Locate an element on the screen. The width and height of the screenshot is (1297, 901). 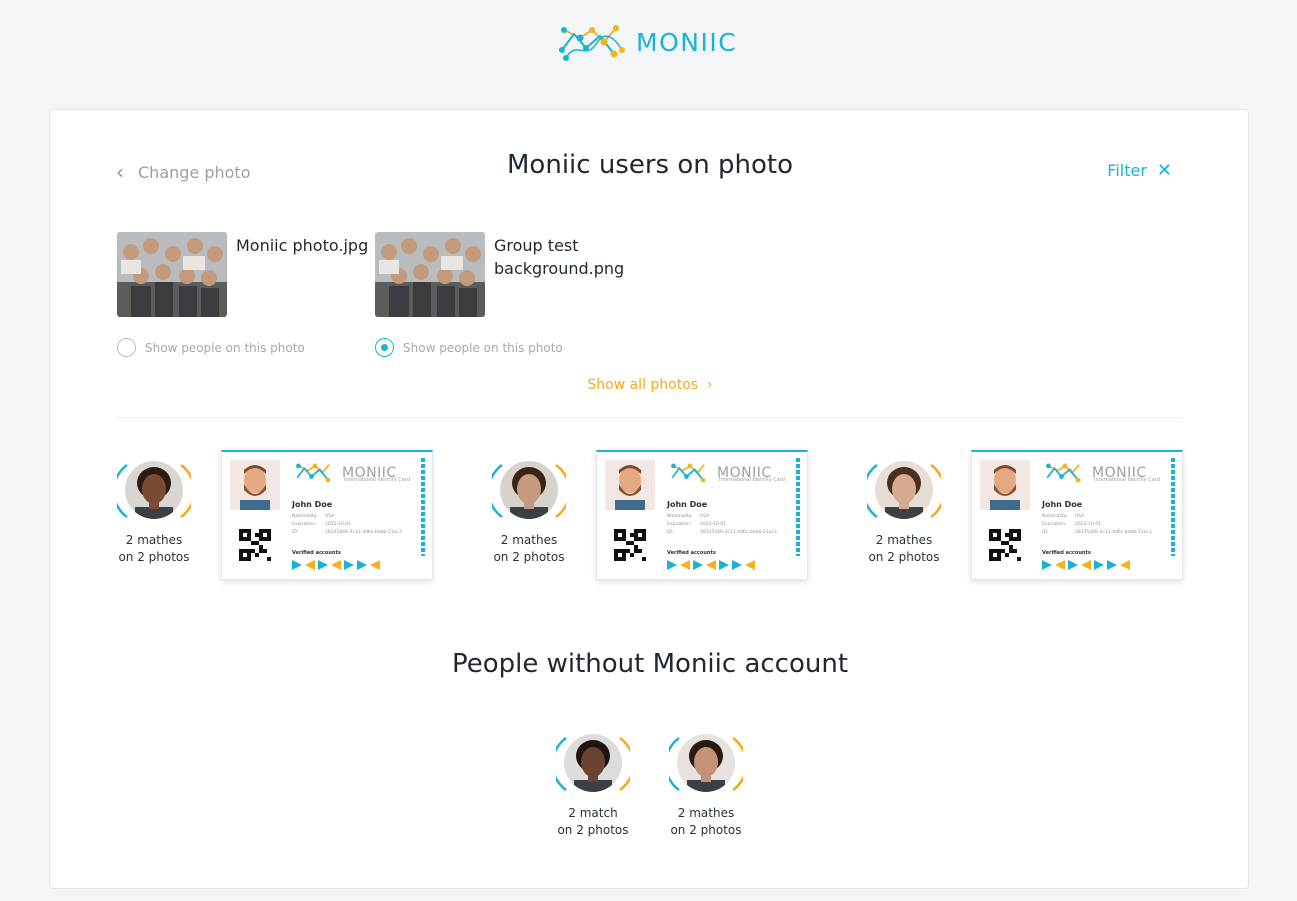
radio-button is located at coordinates (126, 347).